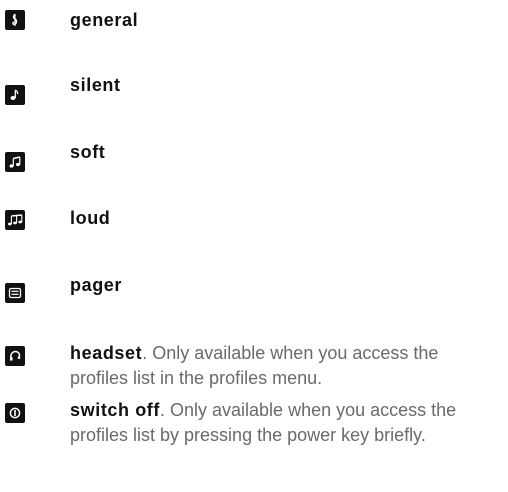 Image resolution: width=508 pixels, height=492 pixels. Describe the element at coordinates (95, 85) in the screenshot. I see `profile-label: silent` at that location.